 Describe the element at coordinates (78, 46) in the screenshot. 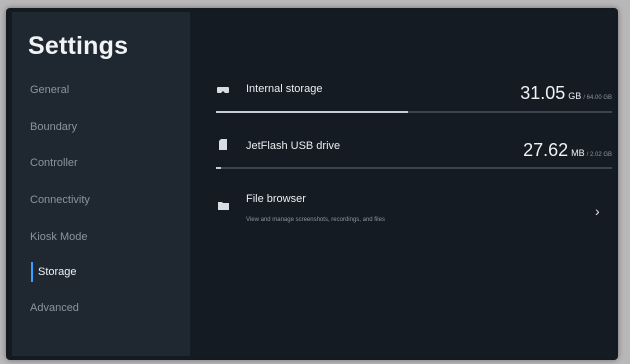

I see `page-title: Settings` at that location.